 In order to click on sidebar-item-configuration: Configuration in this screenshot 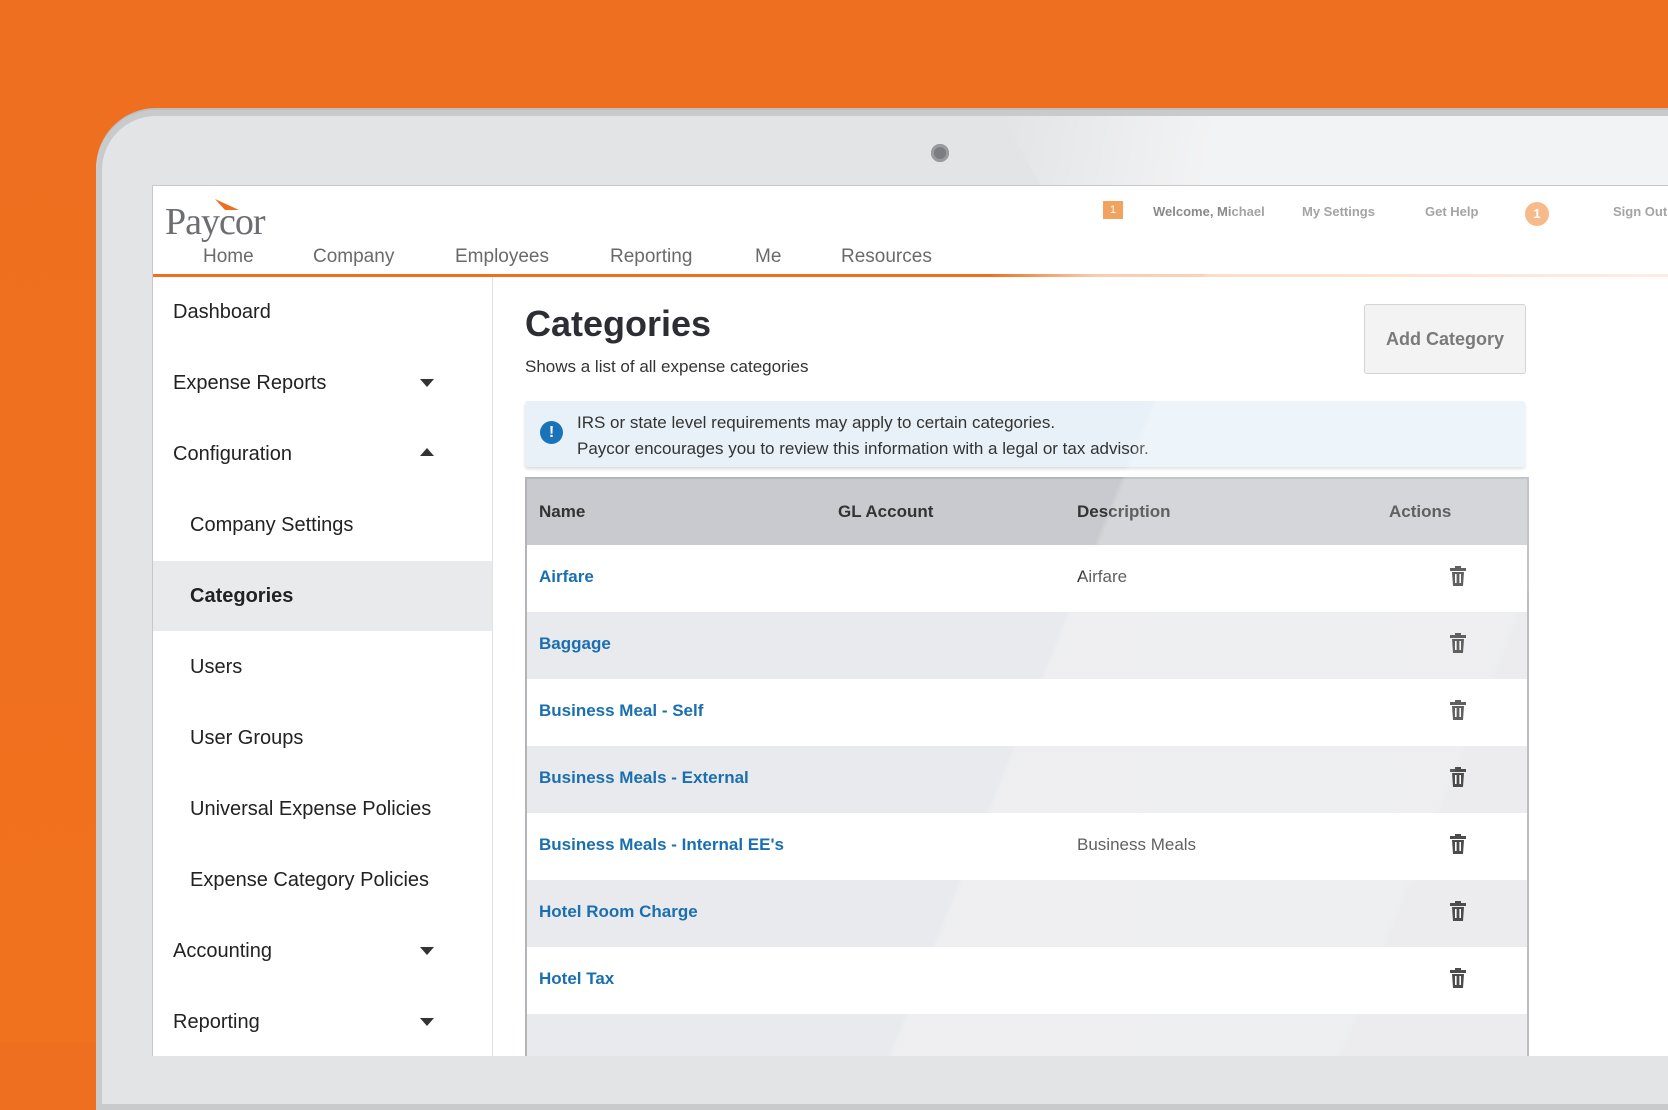, I will do `click(322, 454)`.